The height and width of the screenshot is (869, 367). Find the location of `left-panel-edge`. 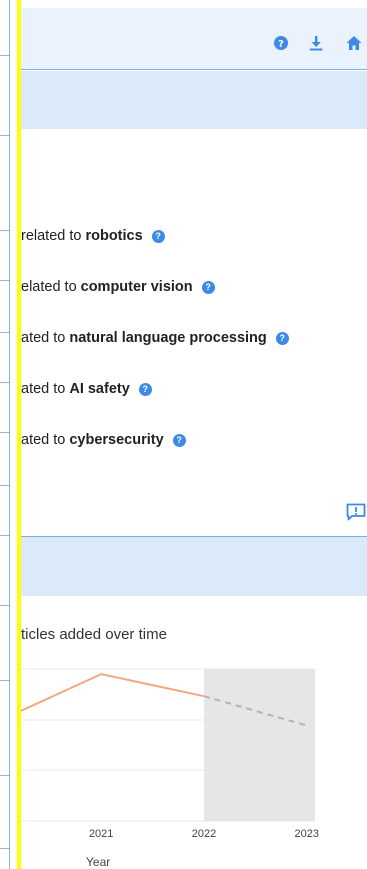

left-panel-edge is located at coordinates (5, 434).